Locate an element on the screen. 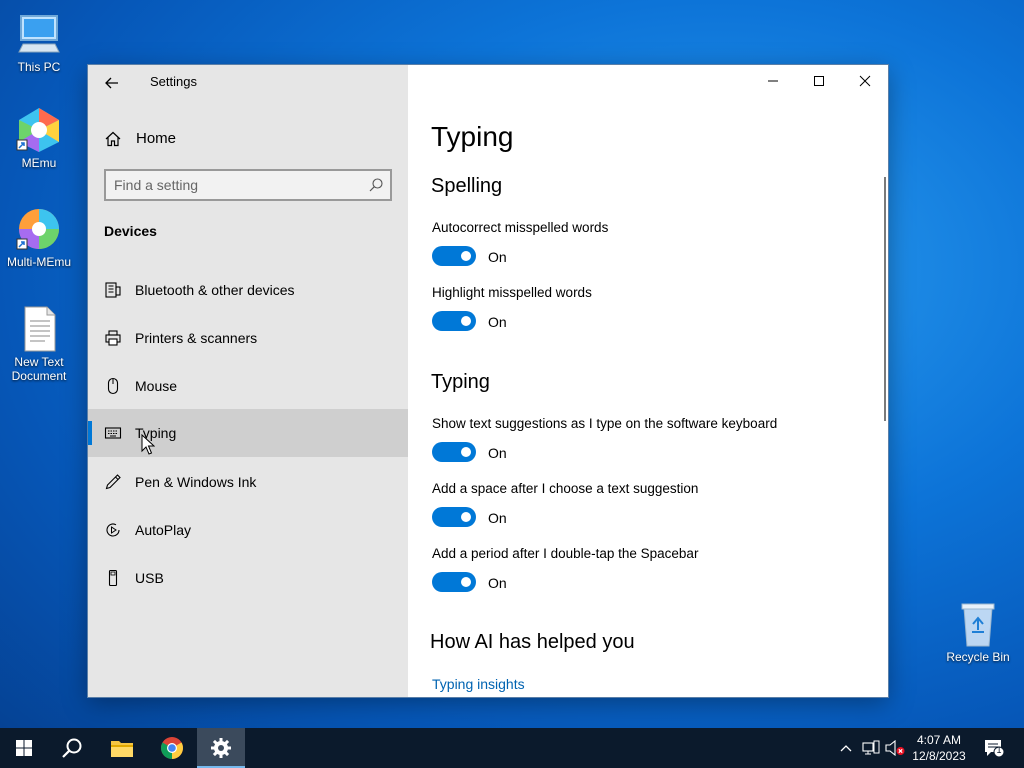 The width and height of the screenshot is (1024, 768). search-taskbar-button is located at coordinates (72, 748).